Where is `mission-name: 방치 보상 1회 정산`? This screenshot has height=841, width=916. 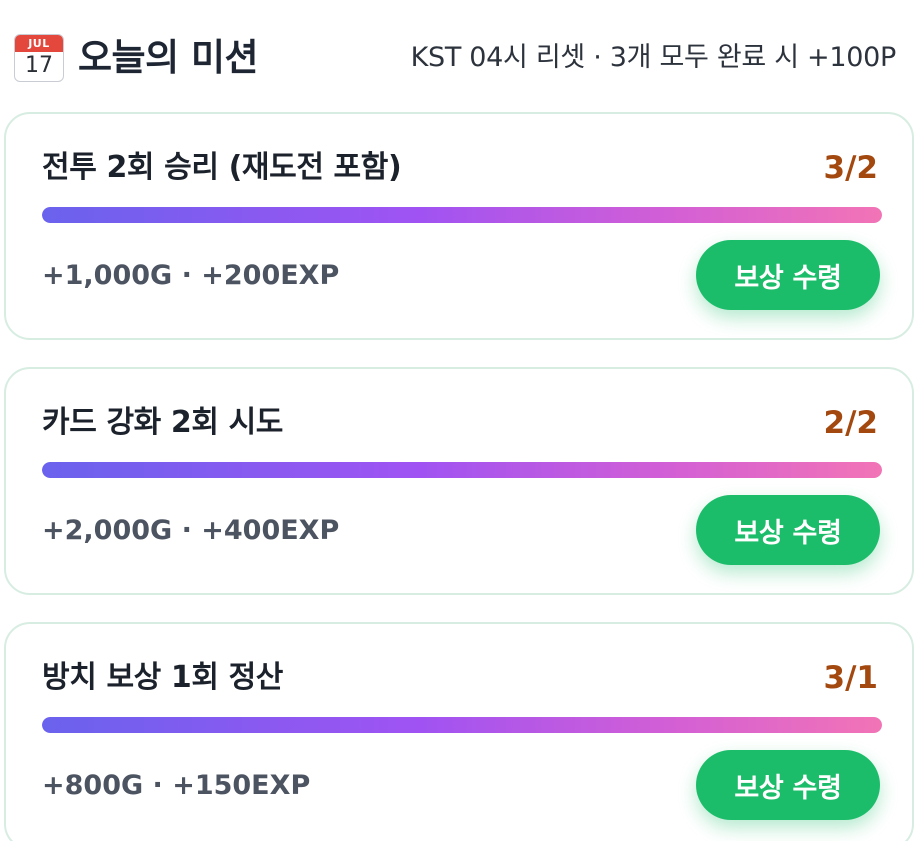
mission-name: 방치 보상 1회 정산 is located at coordinates (163, 677).